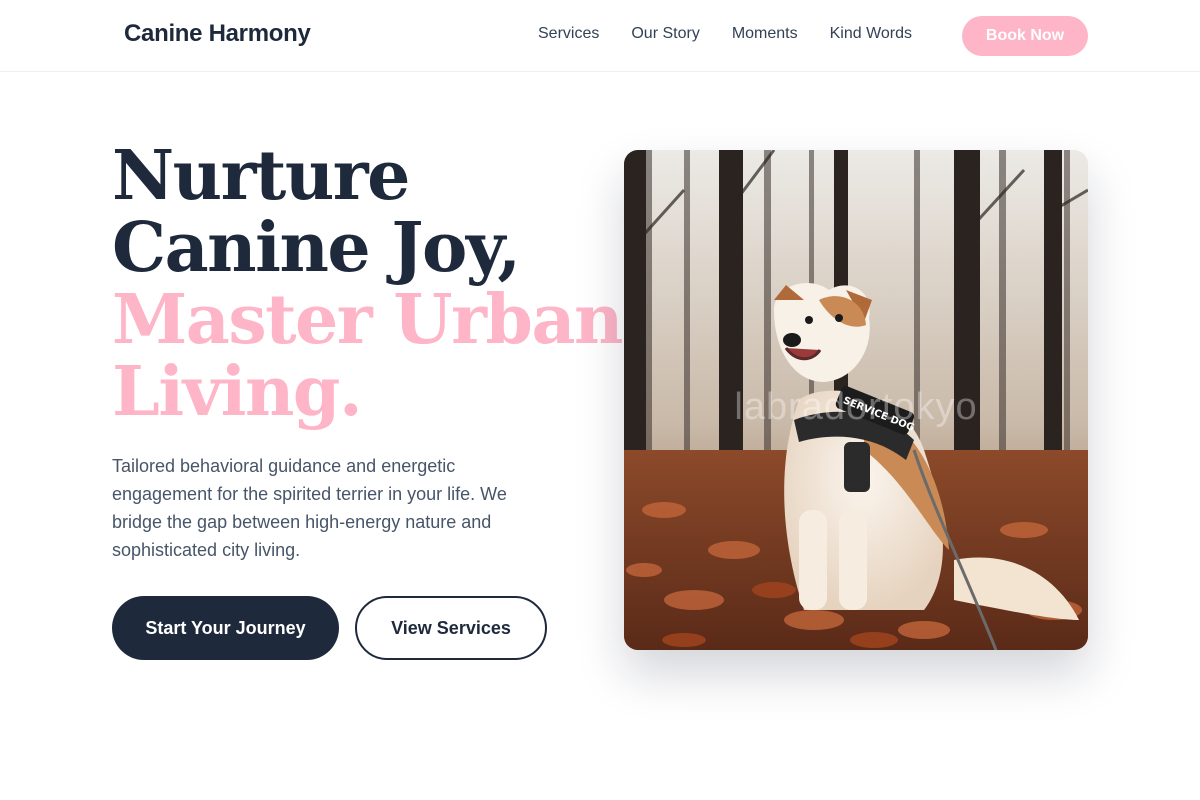 This screenshot has height=800, width=1200. What do you see at coordinates (871, 34) in the screenshot?
I see `nav-link-kind-words: Kind Words` at bounding box center [871, 34].